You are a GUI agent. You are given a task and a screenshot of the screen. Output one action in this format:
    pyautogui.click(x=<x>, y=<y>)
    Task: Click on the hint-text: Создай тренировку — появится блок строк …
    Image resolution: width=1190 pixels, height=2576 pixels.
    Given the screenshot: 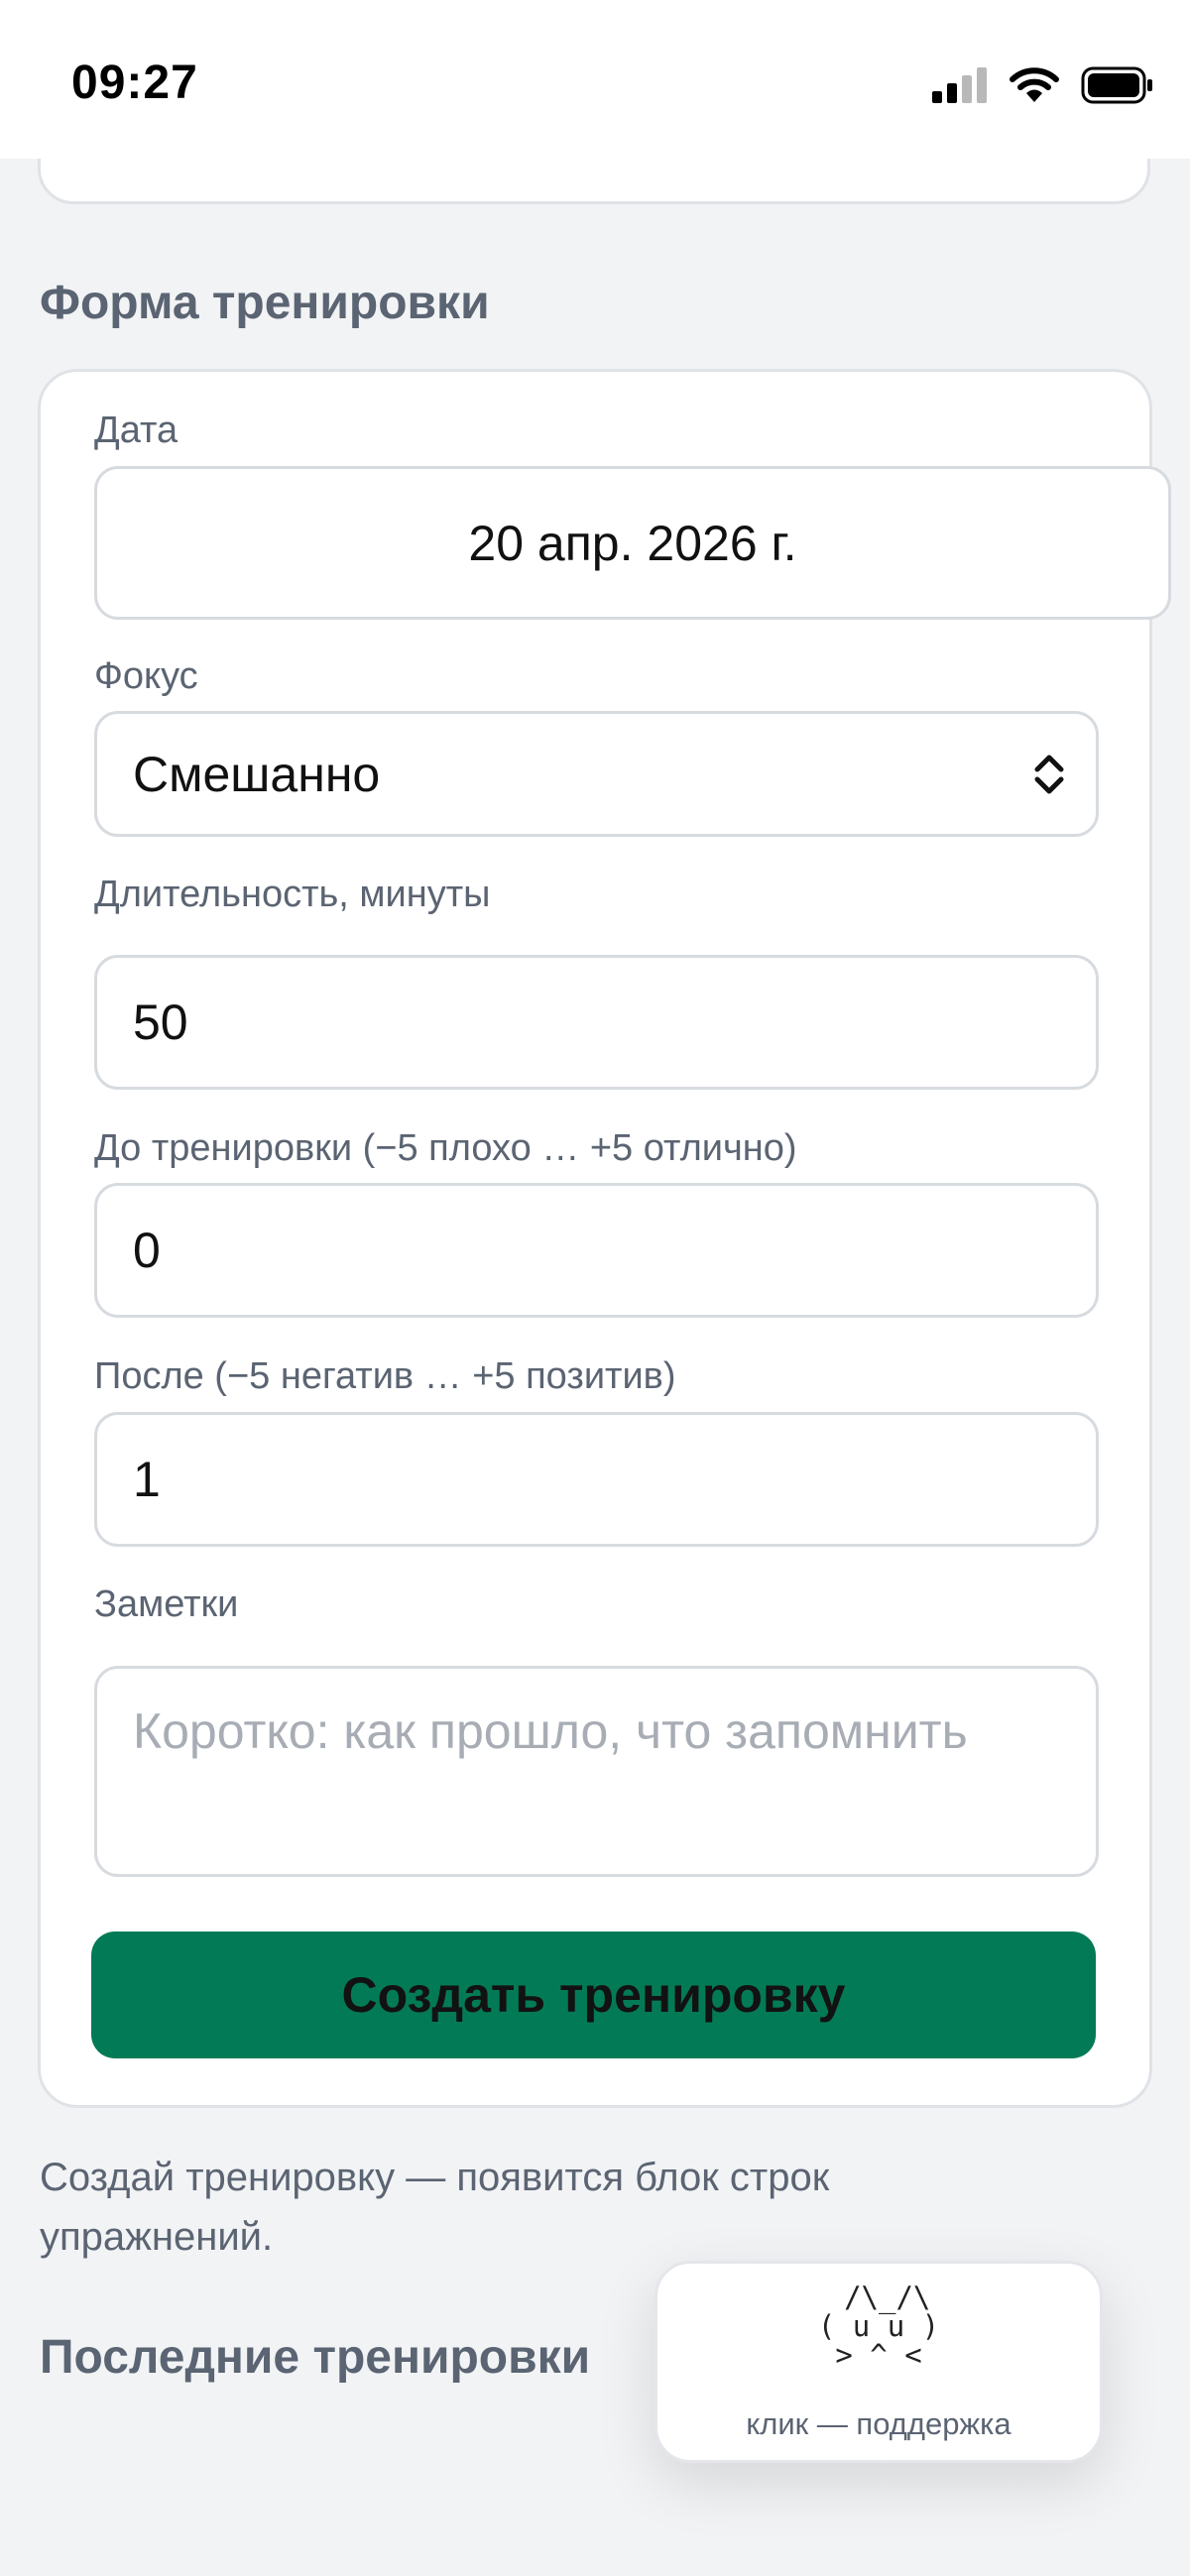 What is the action you would take?
    pyautogui.click(x=435, y=2208)
    